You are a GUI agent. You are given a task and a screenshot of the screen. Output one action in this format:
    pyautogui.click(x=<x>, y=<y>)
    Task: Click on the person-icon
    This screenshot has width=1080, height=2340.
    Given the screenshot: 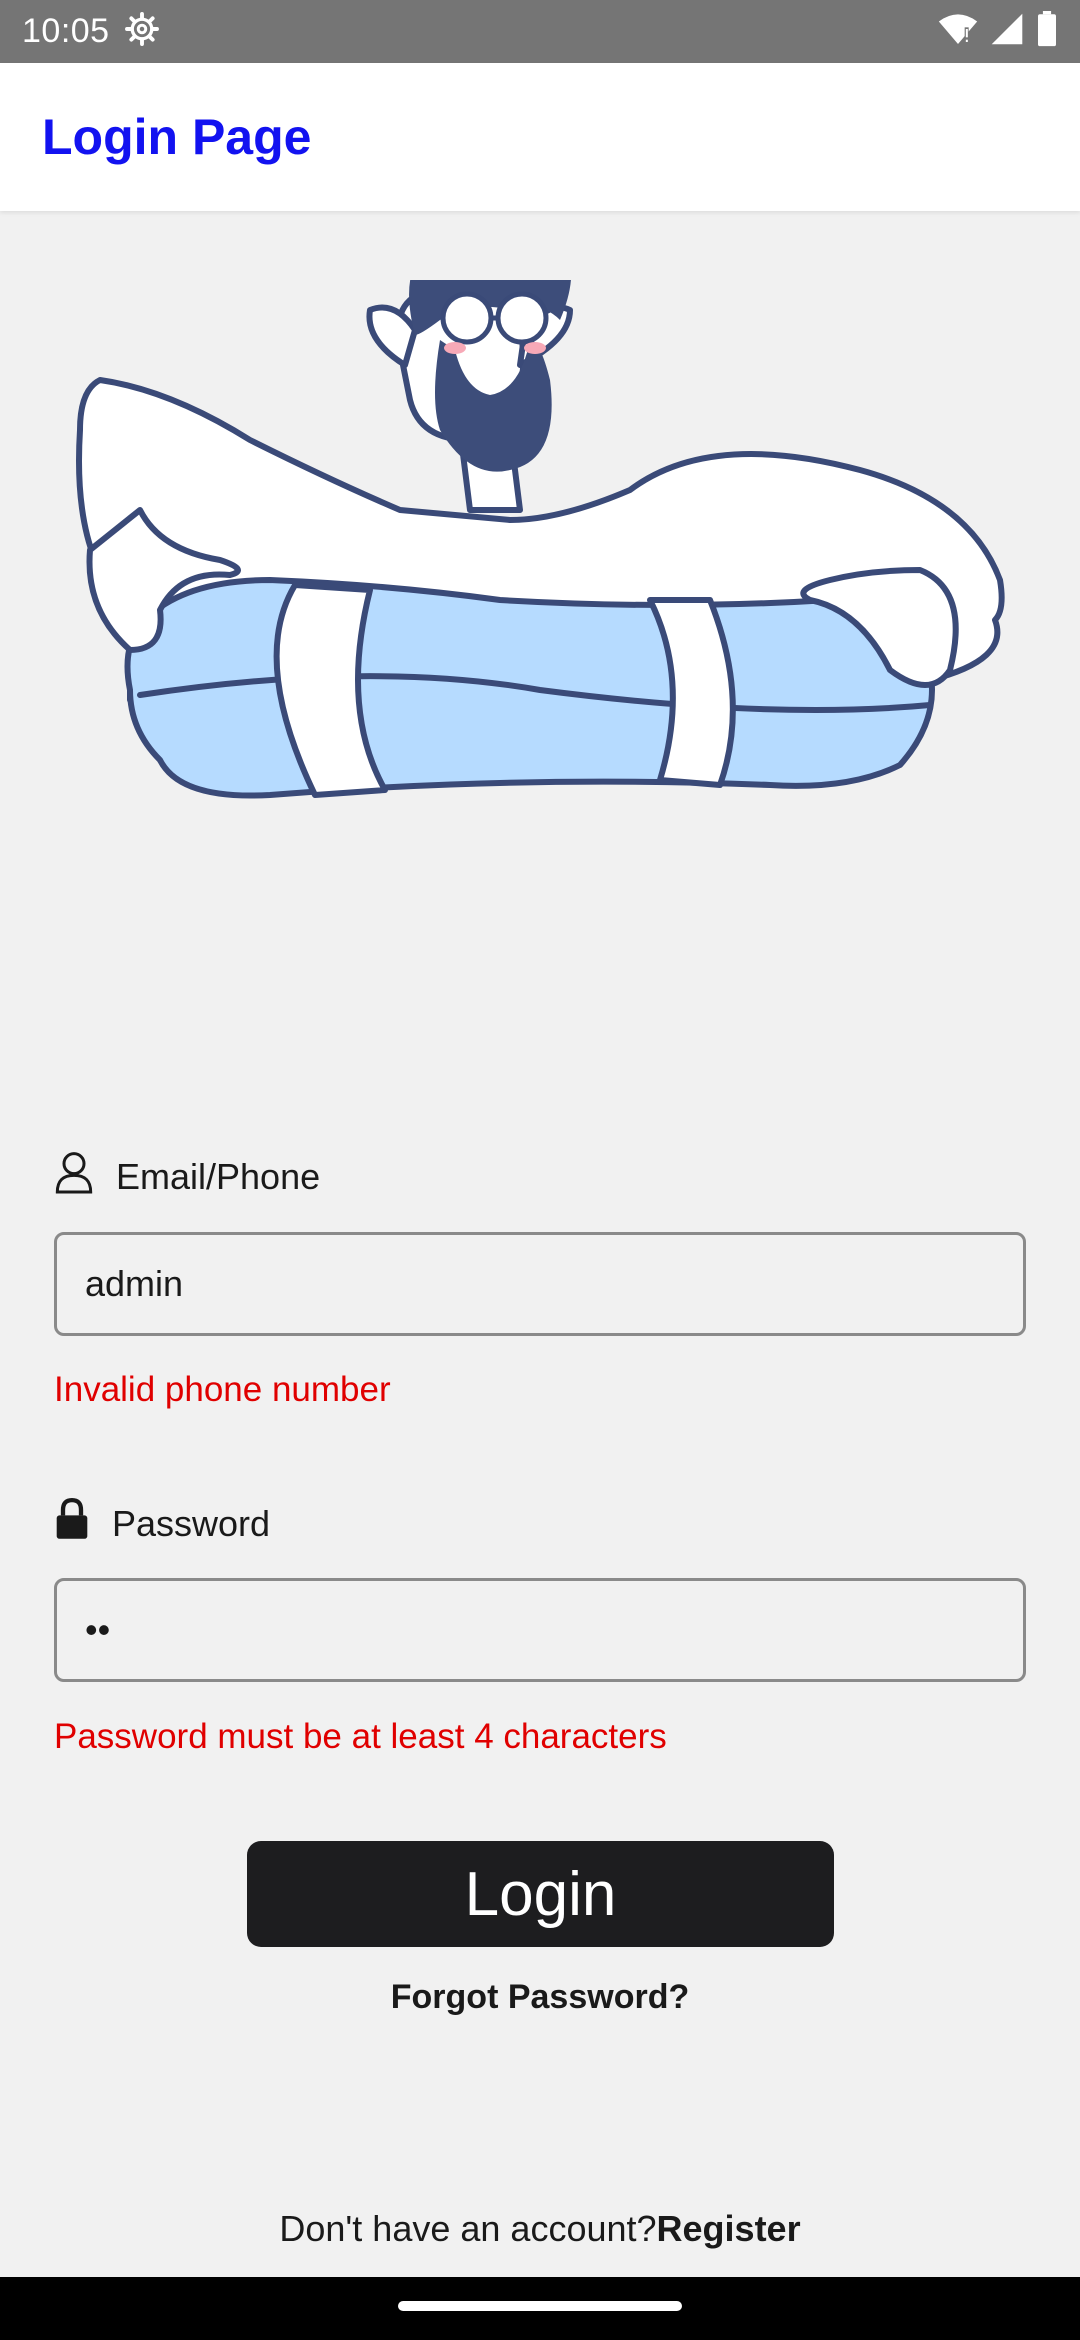 What is the action you would take?
    pyautogui.click(x=74, y=1176)
    